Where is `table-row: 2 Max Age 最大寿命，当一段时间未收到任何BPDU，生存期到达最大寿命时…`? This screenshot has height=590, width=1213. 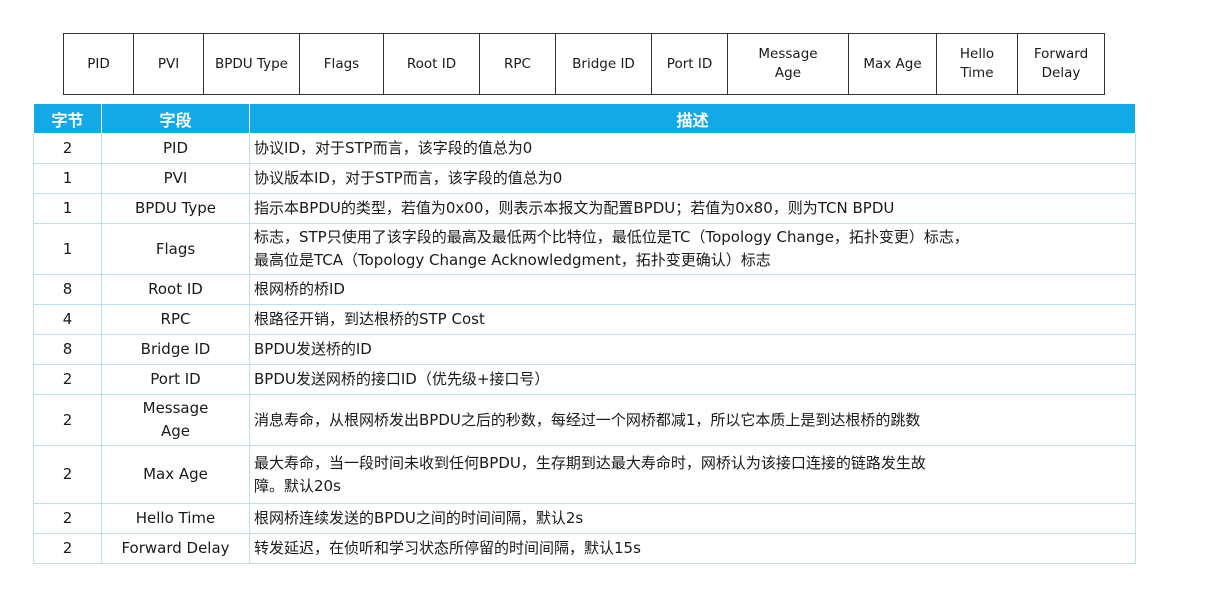 table-row: 2 Max Age 最大寿命，当一段时间未收到任何BPDU，生存期到达最大寿命时… is located at coordinates (584, 474).